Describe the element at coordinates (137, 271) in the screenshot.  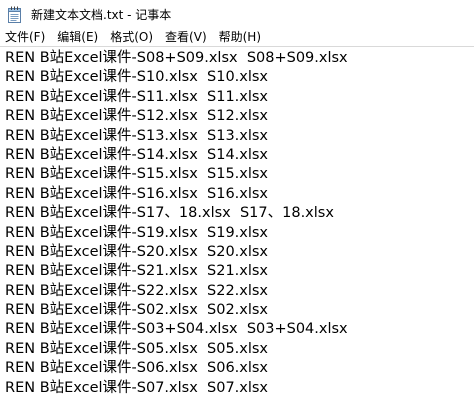
I see `text-line: REN B站Excel课件-S21.xlsx S21.xlsx` at that location.